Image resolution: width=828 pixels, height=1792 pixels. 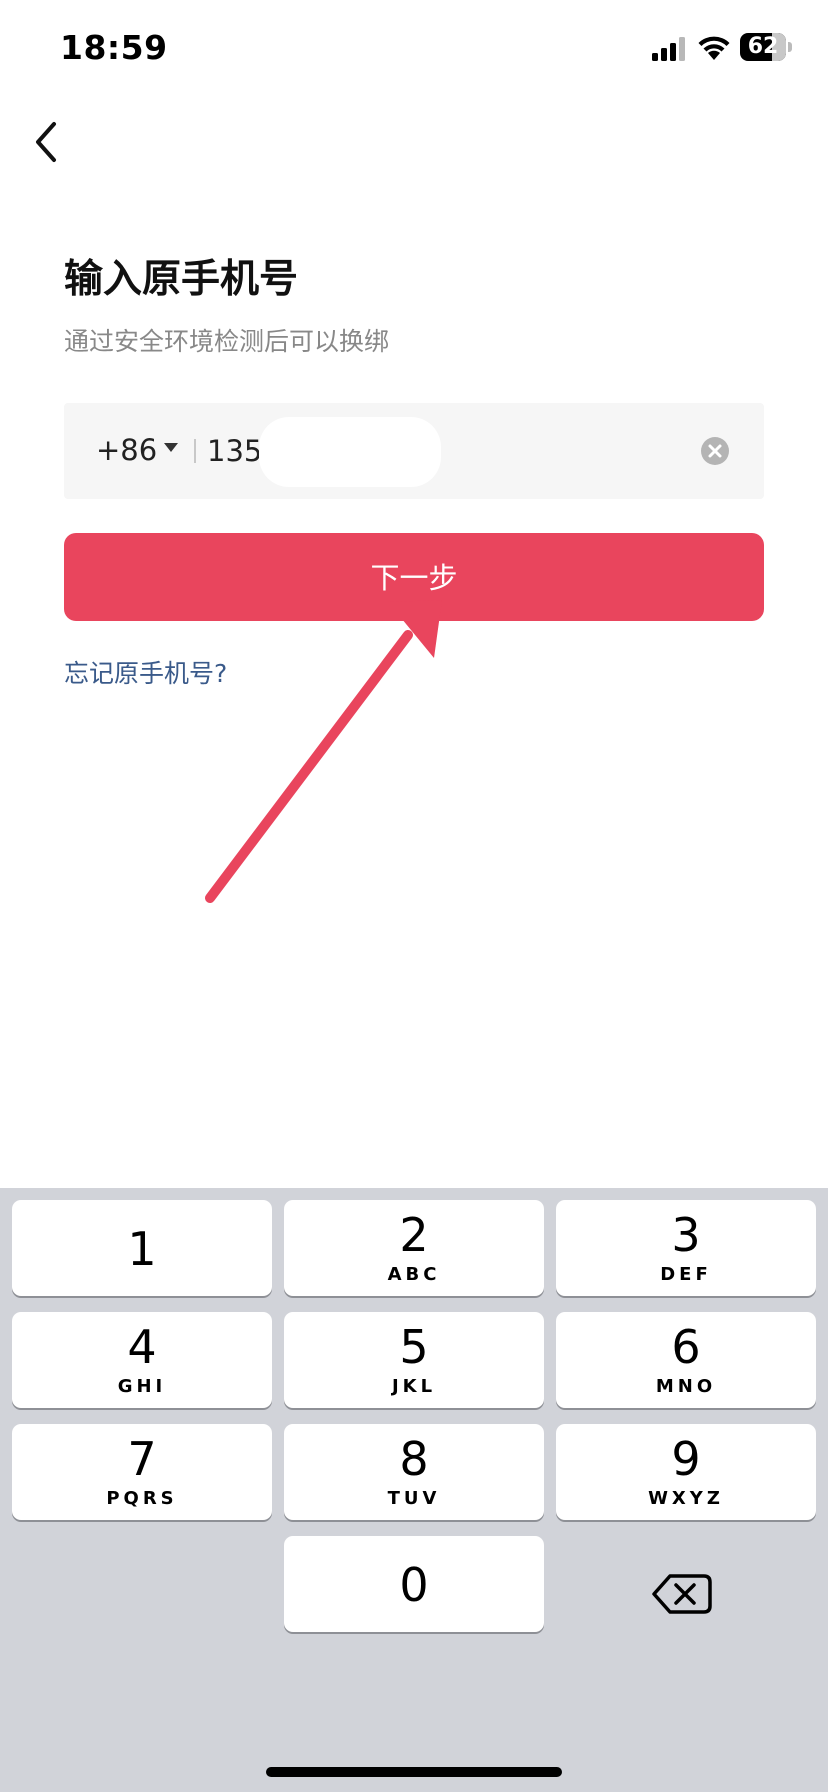 I want to click on key-3: 3 DEF, so click(x=686, y=1248).